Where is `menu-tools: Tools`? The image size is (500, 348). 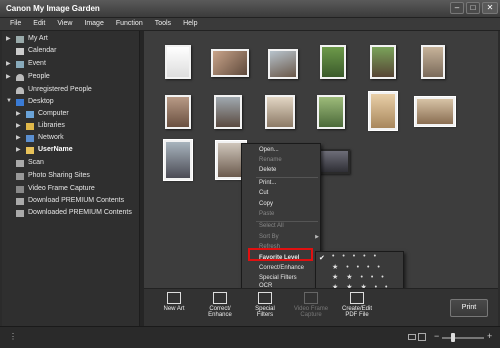 menu-tools: Tools is located at coordinates (163, 24).